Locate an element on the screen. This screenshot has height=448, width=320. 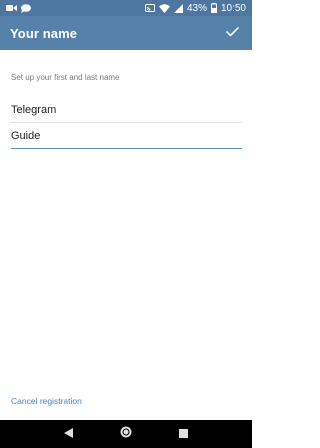
status-bar: 43% 10:50 is located at coordinates (126, 8).